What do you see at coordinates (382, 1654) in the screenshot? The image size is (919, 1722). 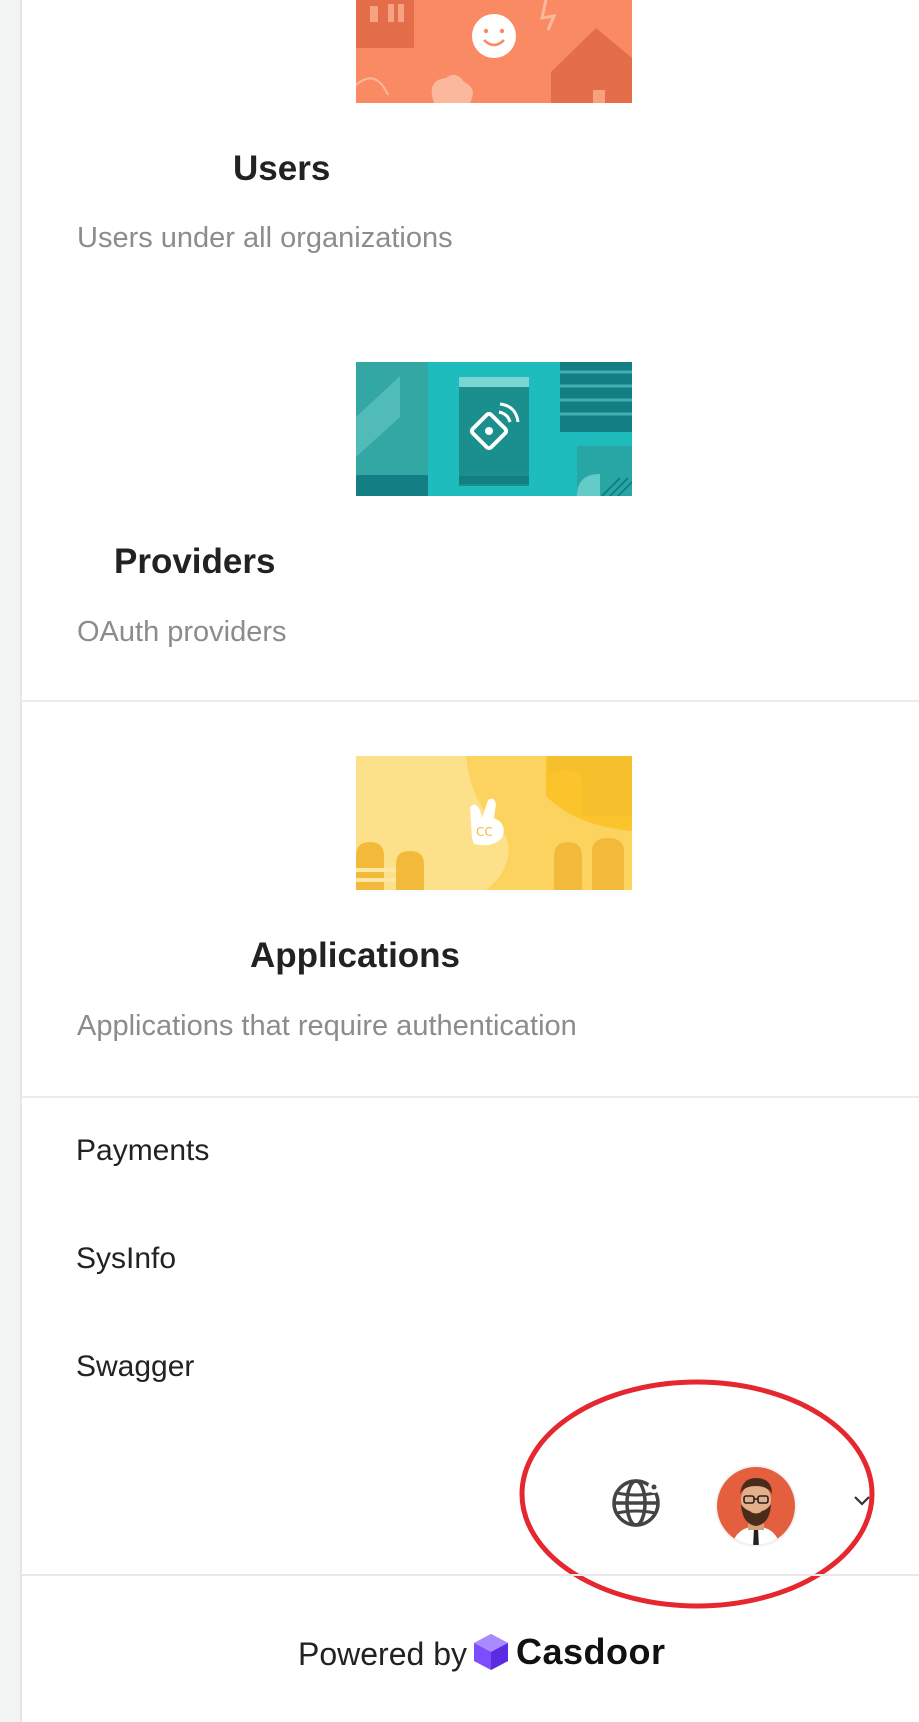 I see `powered-by-text: Powered by` at bounding box center [382, 1654].